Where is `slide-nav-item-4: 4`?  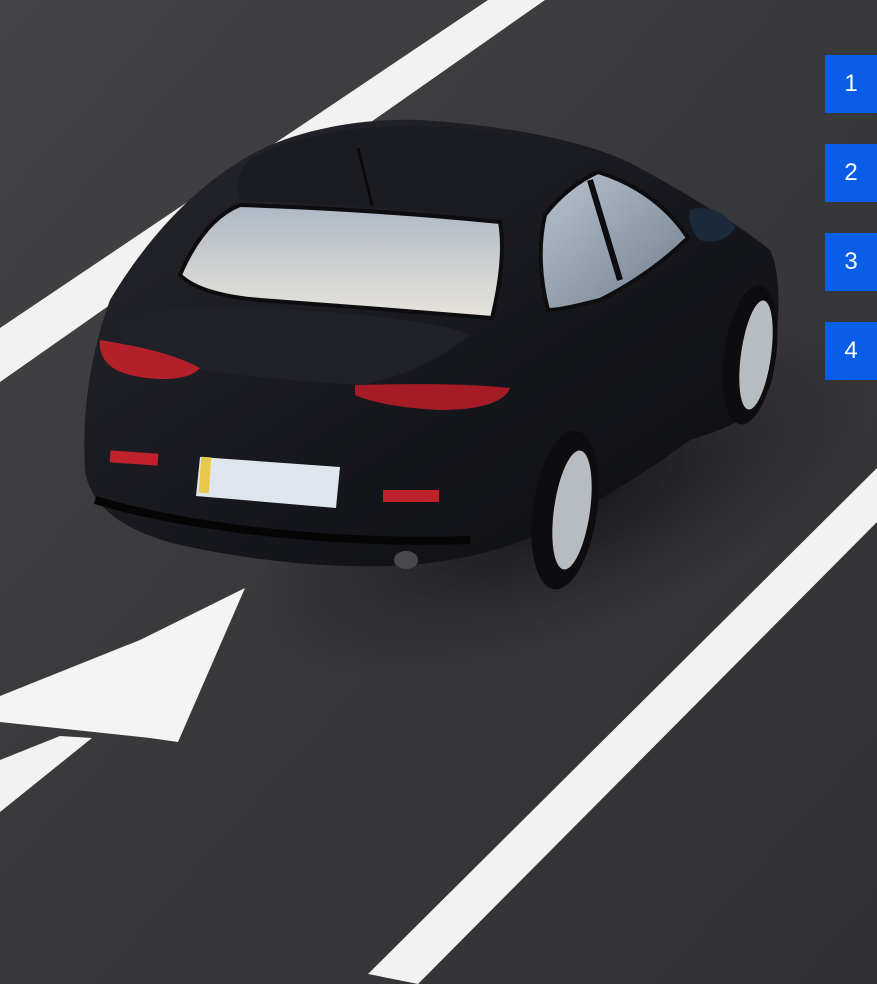
slide-nav-item-4: 4 is located at coordinates (851, 351).